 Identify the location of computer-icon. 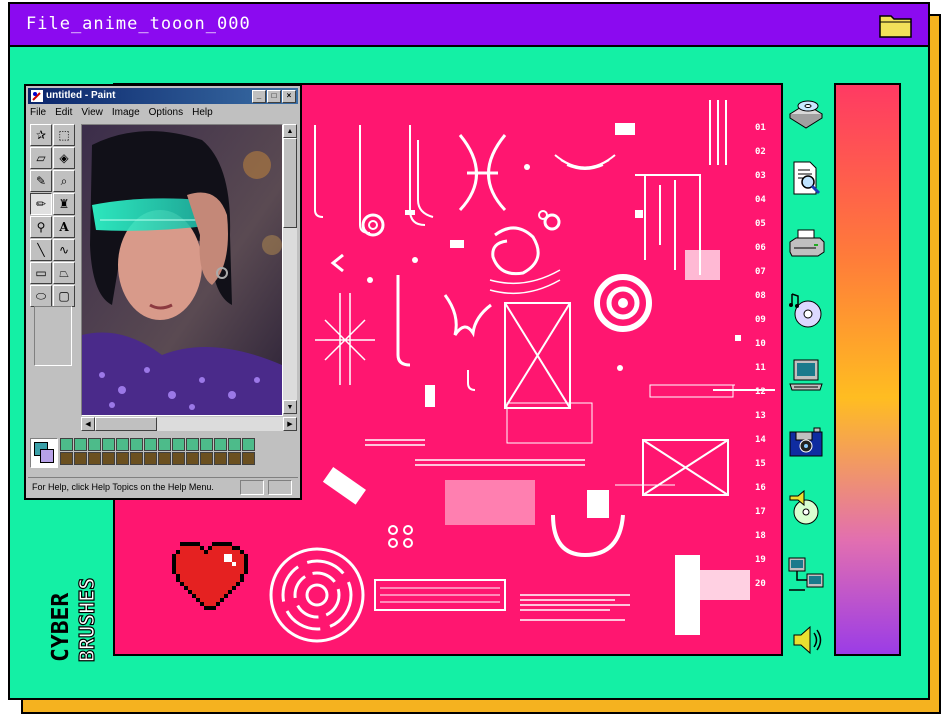
(806, 376).